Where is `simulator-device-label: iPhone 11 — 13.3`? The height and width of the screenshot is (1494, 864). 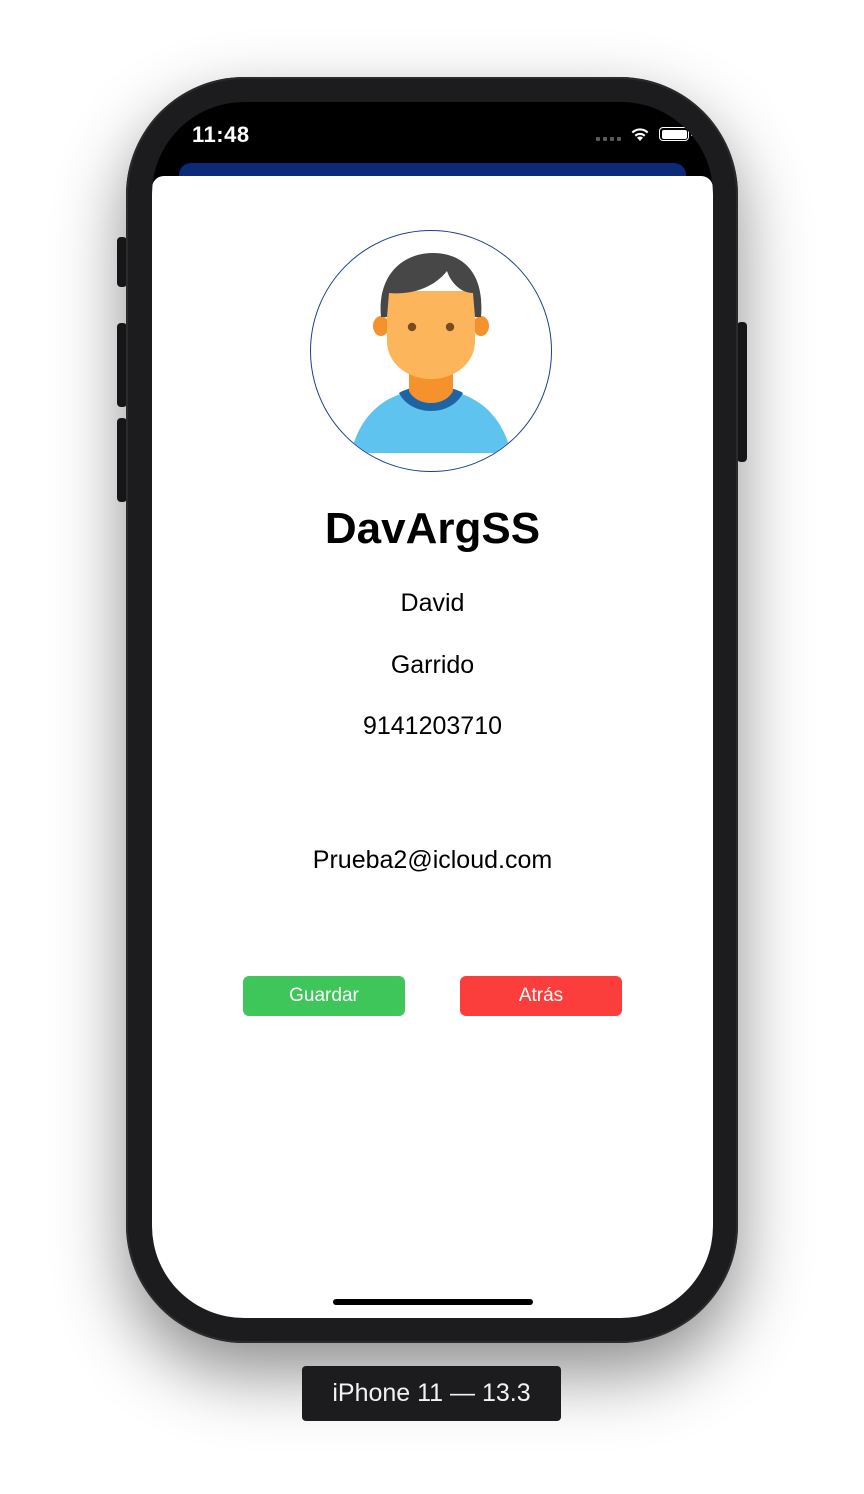
simulator-device-label: iPhone 11 — 13.3 is located at coordinates (431, 1393).